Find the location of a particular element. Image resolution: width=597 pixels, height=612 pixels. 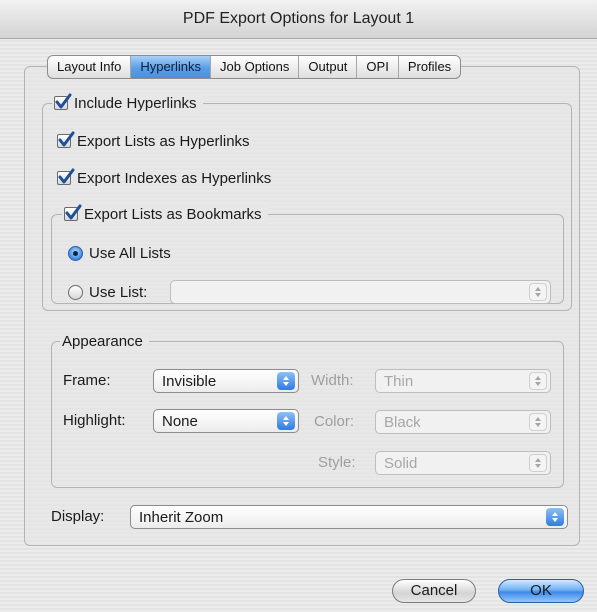

include-hyperlinks-checkbox is located at coordinates (63, 101).